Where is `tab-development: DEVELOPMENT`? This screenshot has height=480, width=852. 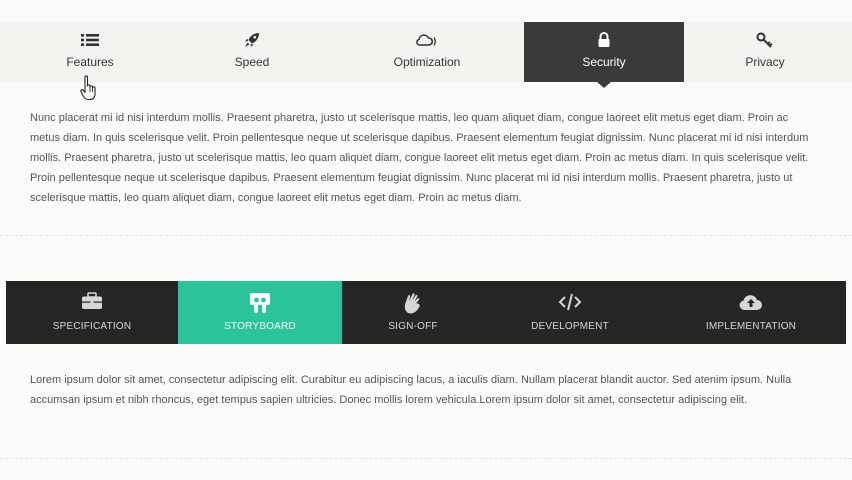 tab-development: DEVELOPMENT is located at coordinates (570, 312).